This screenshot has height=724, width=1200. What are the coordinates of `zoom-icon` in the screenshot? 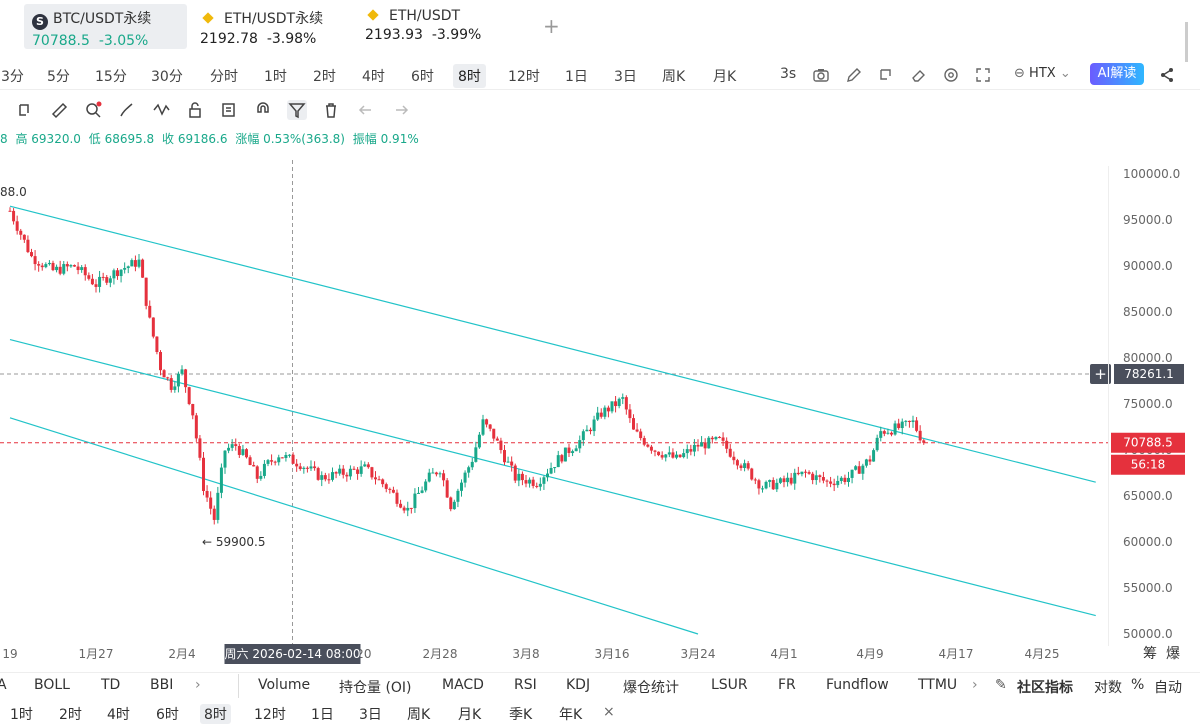 It's located at (93, 110).